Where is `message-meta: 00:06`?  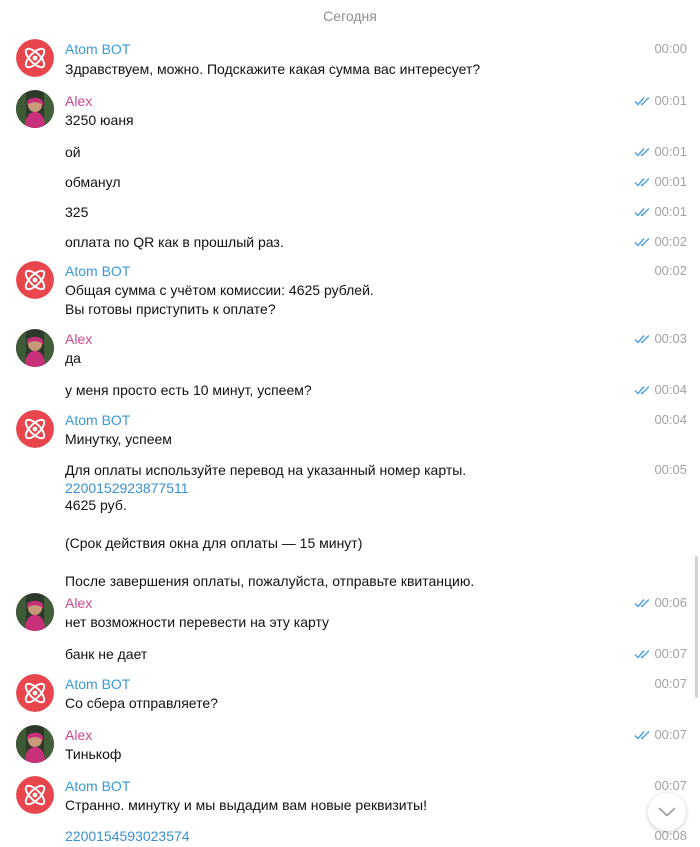
message-meta: 00:06 is located at coordinates (660, 603).